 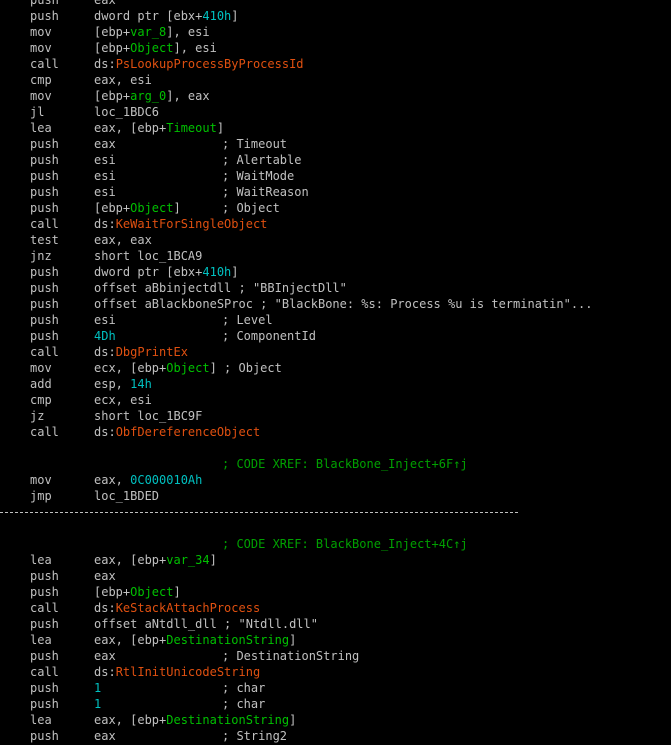 What do you see at coordinates (123, 80) in the screenshot?
I see `operands: eax, esi` at bounding box center [123, 80].